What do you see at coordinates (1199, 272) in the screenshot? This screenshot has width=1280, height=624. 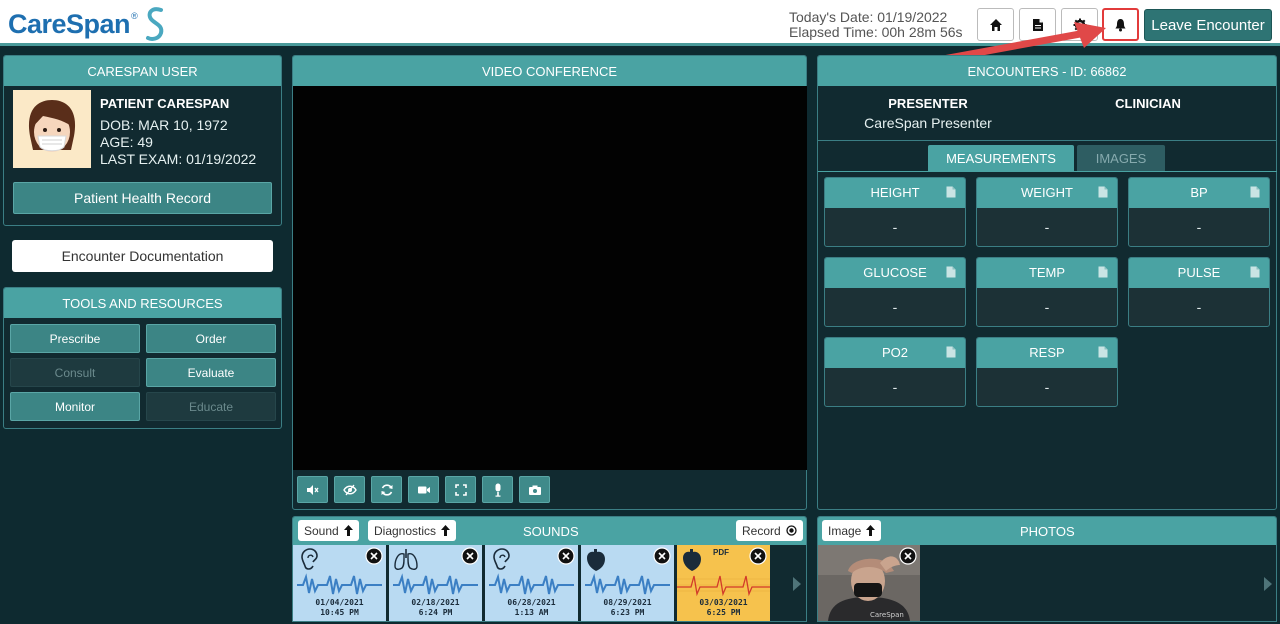 I see `measurement-label: PULSE` at bounding box center [1199, 272].